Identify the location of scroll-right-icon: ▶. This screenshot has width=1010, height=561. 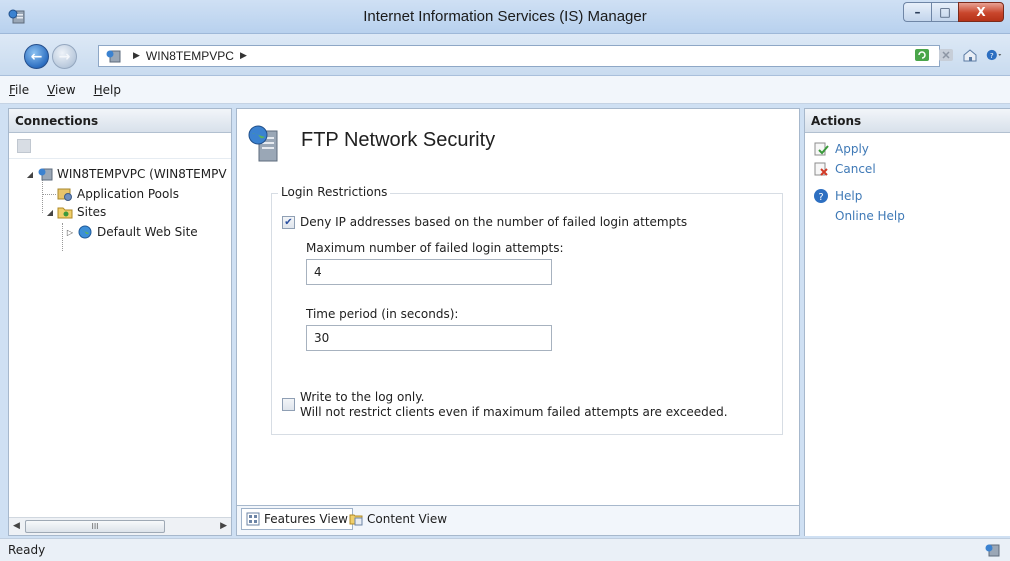
(223, 526).